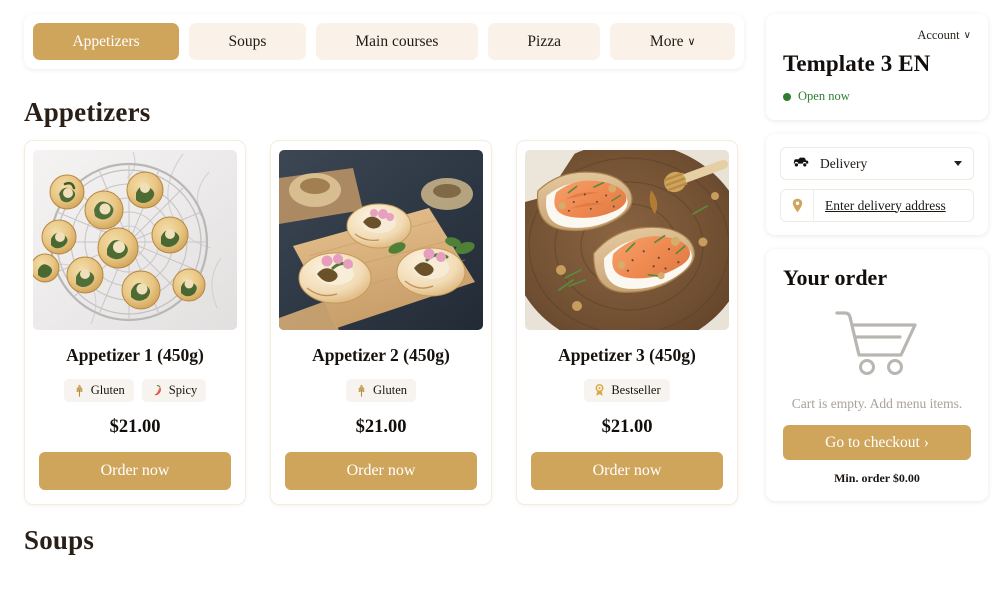 This screenshot has width=1007, height=589. I want to click on map-pin-icon, so click(797, 205).